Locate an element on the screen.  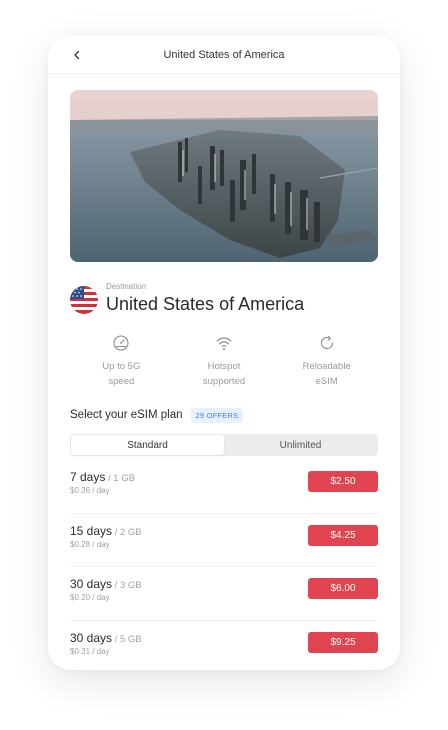
plan-section-title: Select your eSIM plan is located at coordinates (126, 415).